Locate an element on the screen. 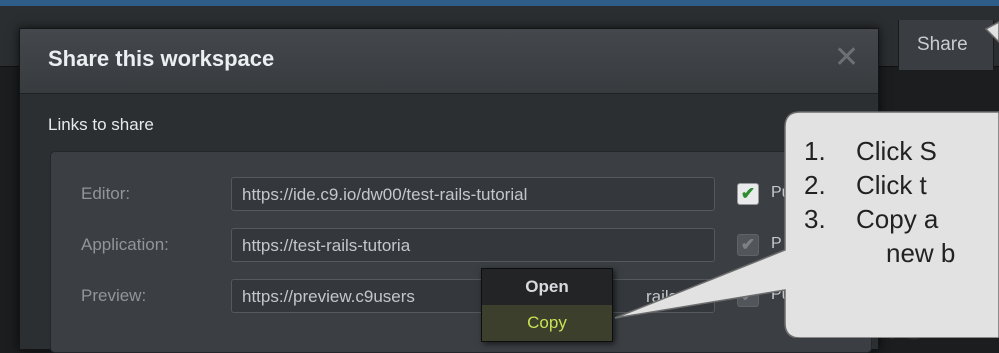 The height and width of the screenshot is (353, 999). callout-step-3: 3. Copy a is located at coordinates (871, 219).